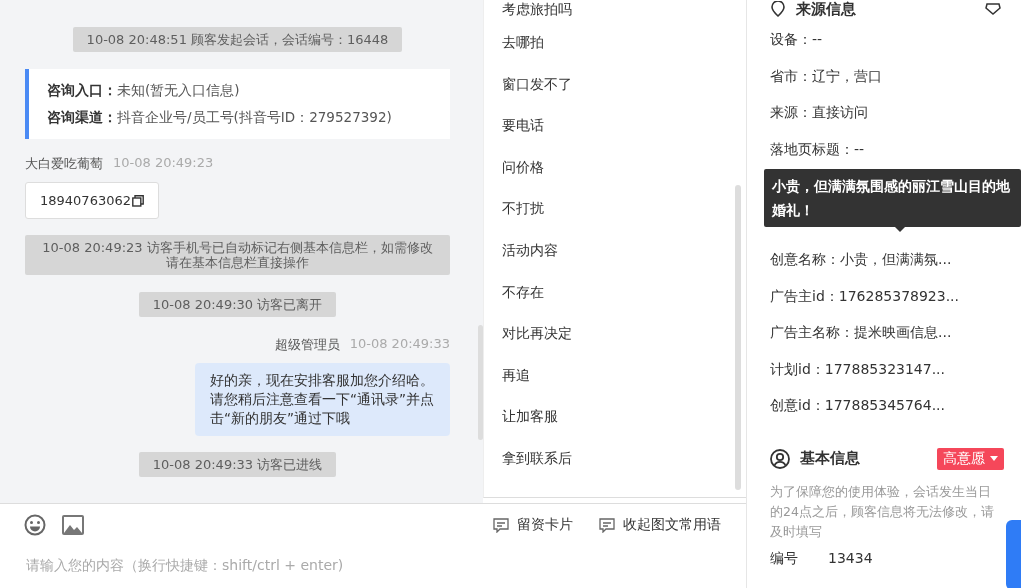 This screenshot has width=1021, height=588. I want to click on message-time: 10-08 20:49:33, so click(399, 344).